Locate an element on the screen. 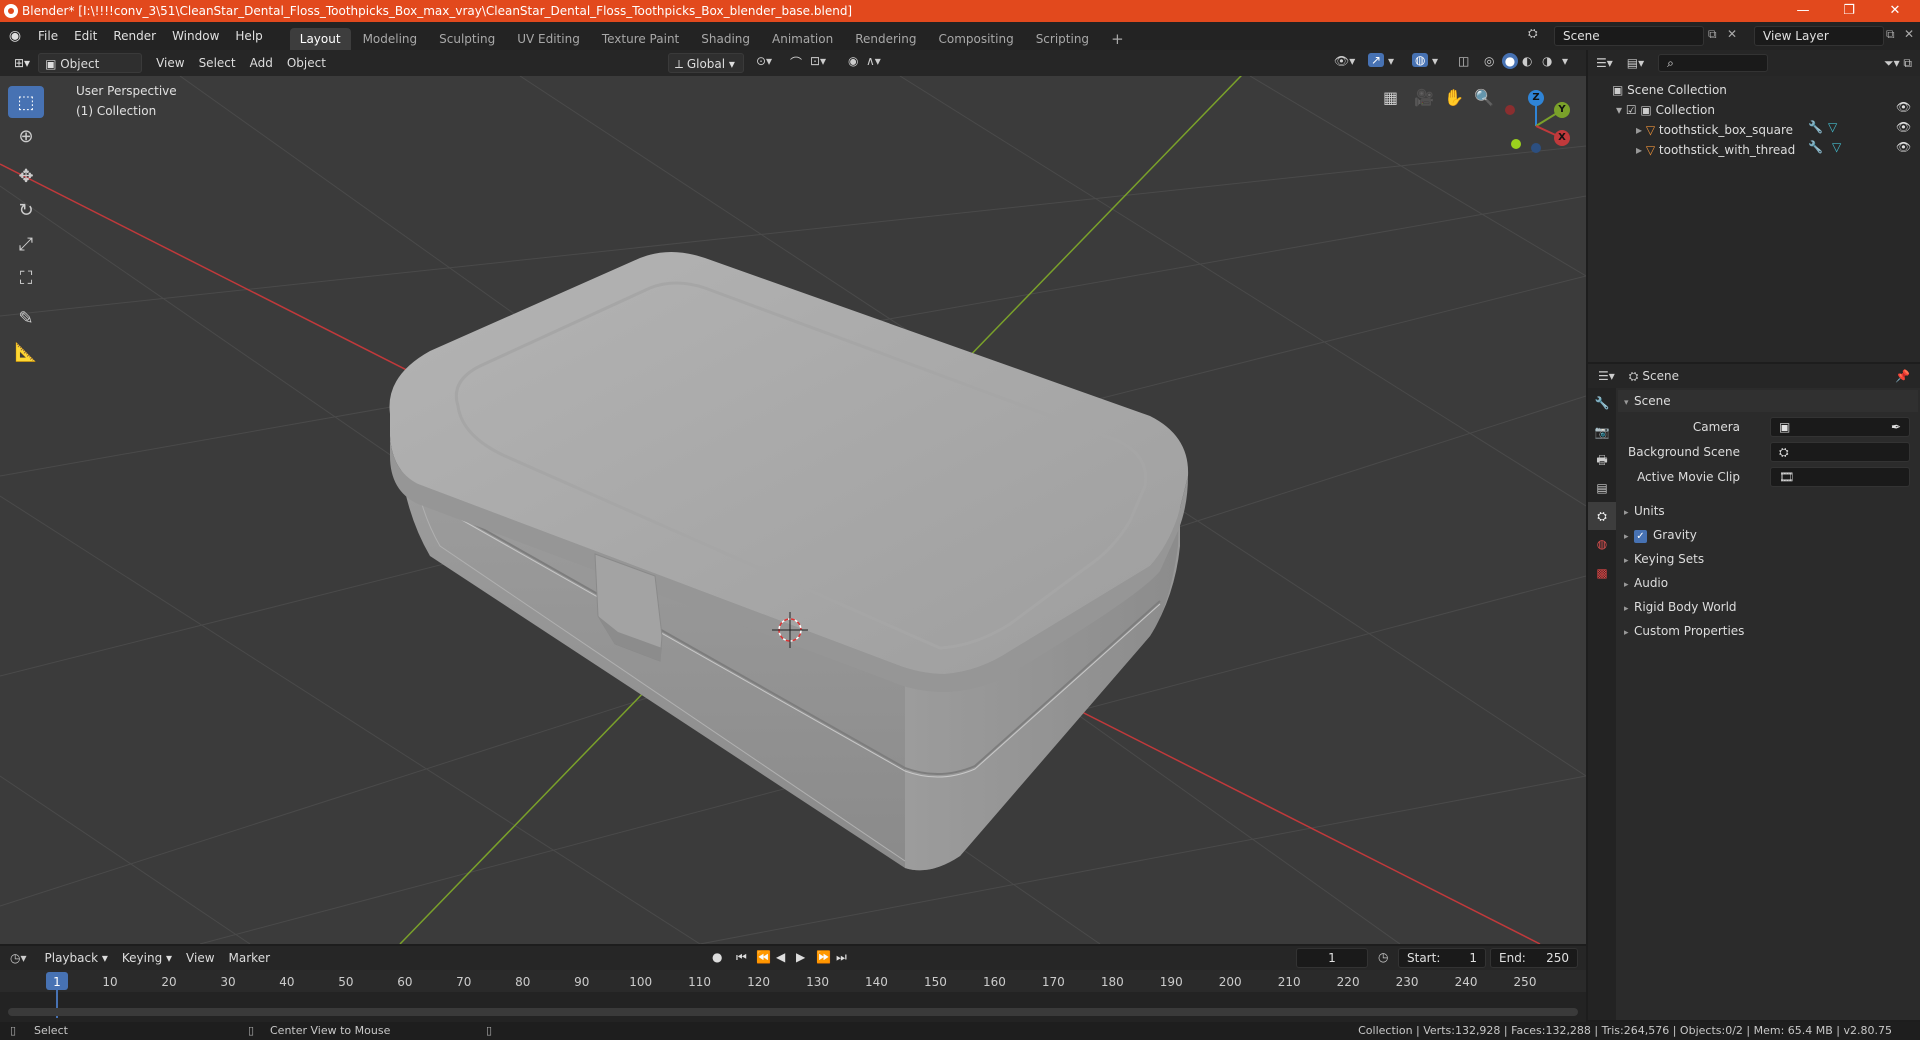  tab-shading: Shading is located at coordinates (725, 39).